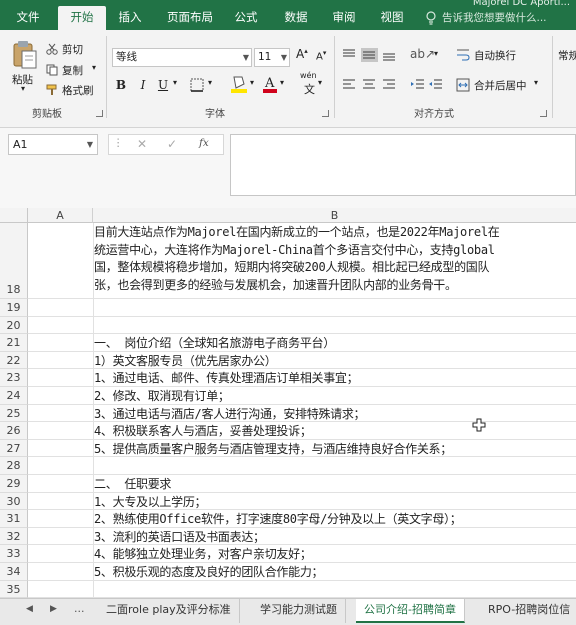  I want to click on row-header-25: 25, so click(14, 413).